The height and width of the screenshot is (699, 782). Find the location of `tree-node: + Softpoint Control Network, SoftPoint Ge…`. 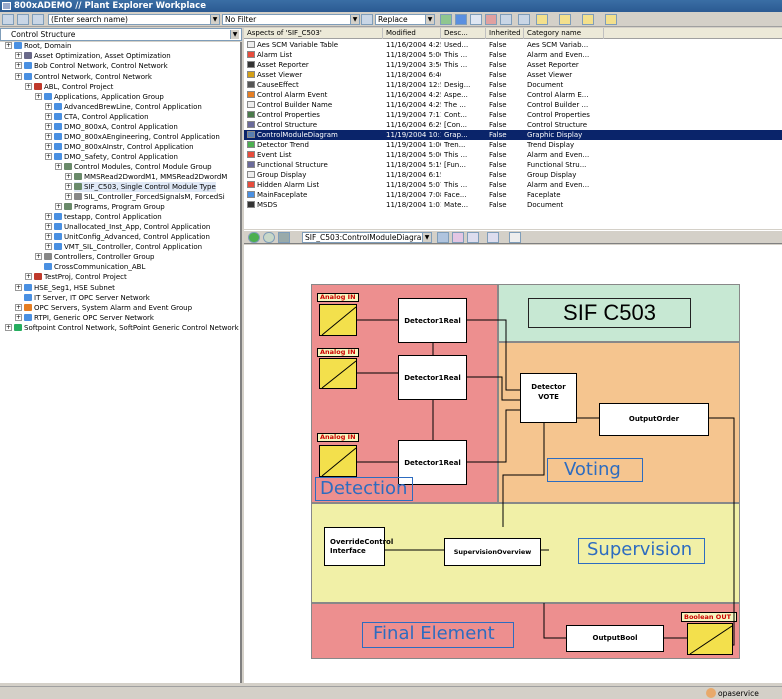

tree-node: + Softpoint Control Network, SoftPoint Ge… is located at coordinates (122, 328).